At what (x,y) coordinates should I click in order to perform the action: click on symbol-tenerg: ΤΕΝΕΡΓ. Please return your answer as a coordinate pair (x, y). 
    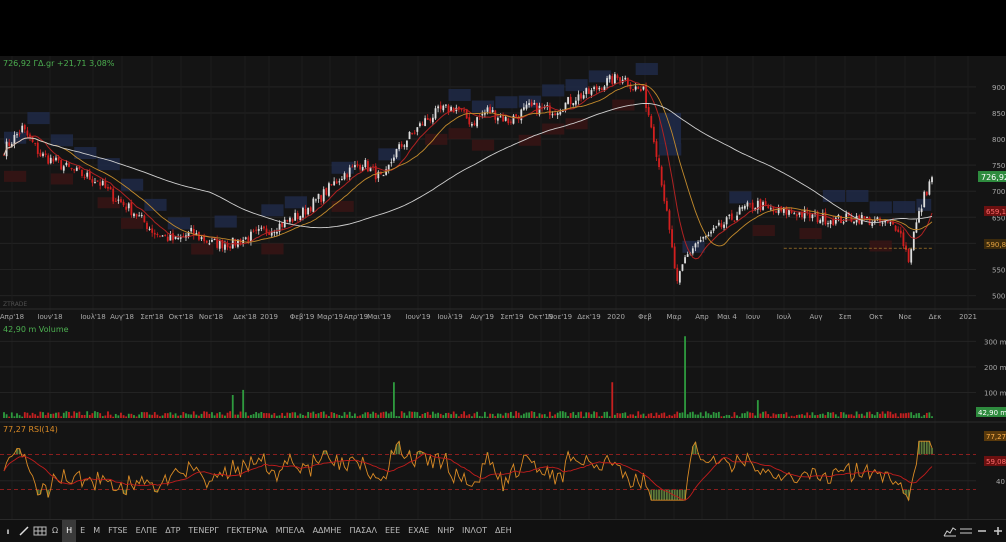
    Looking at the image, I should click on (203, 531).